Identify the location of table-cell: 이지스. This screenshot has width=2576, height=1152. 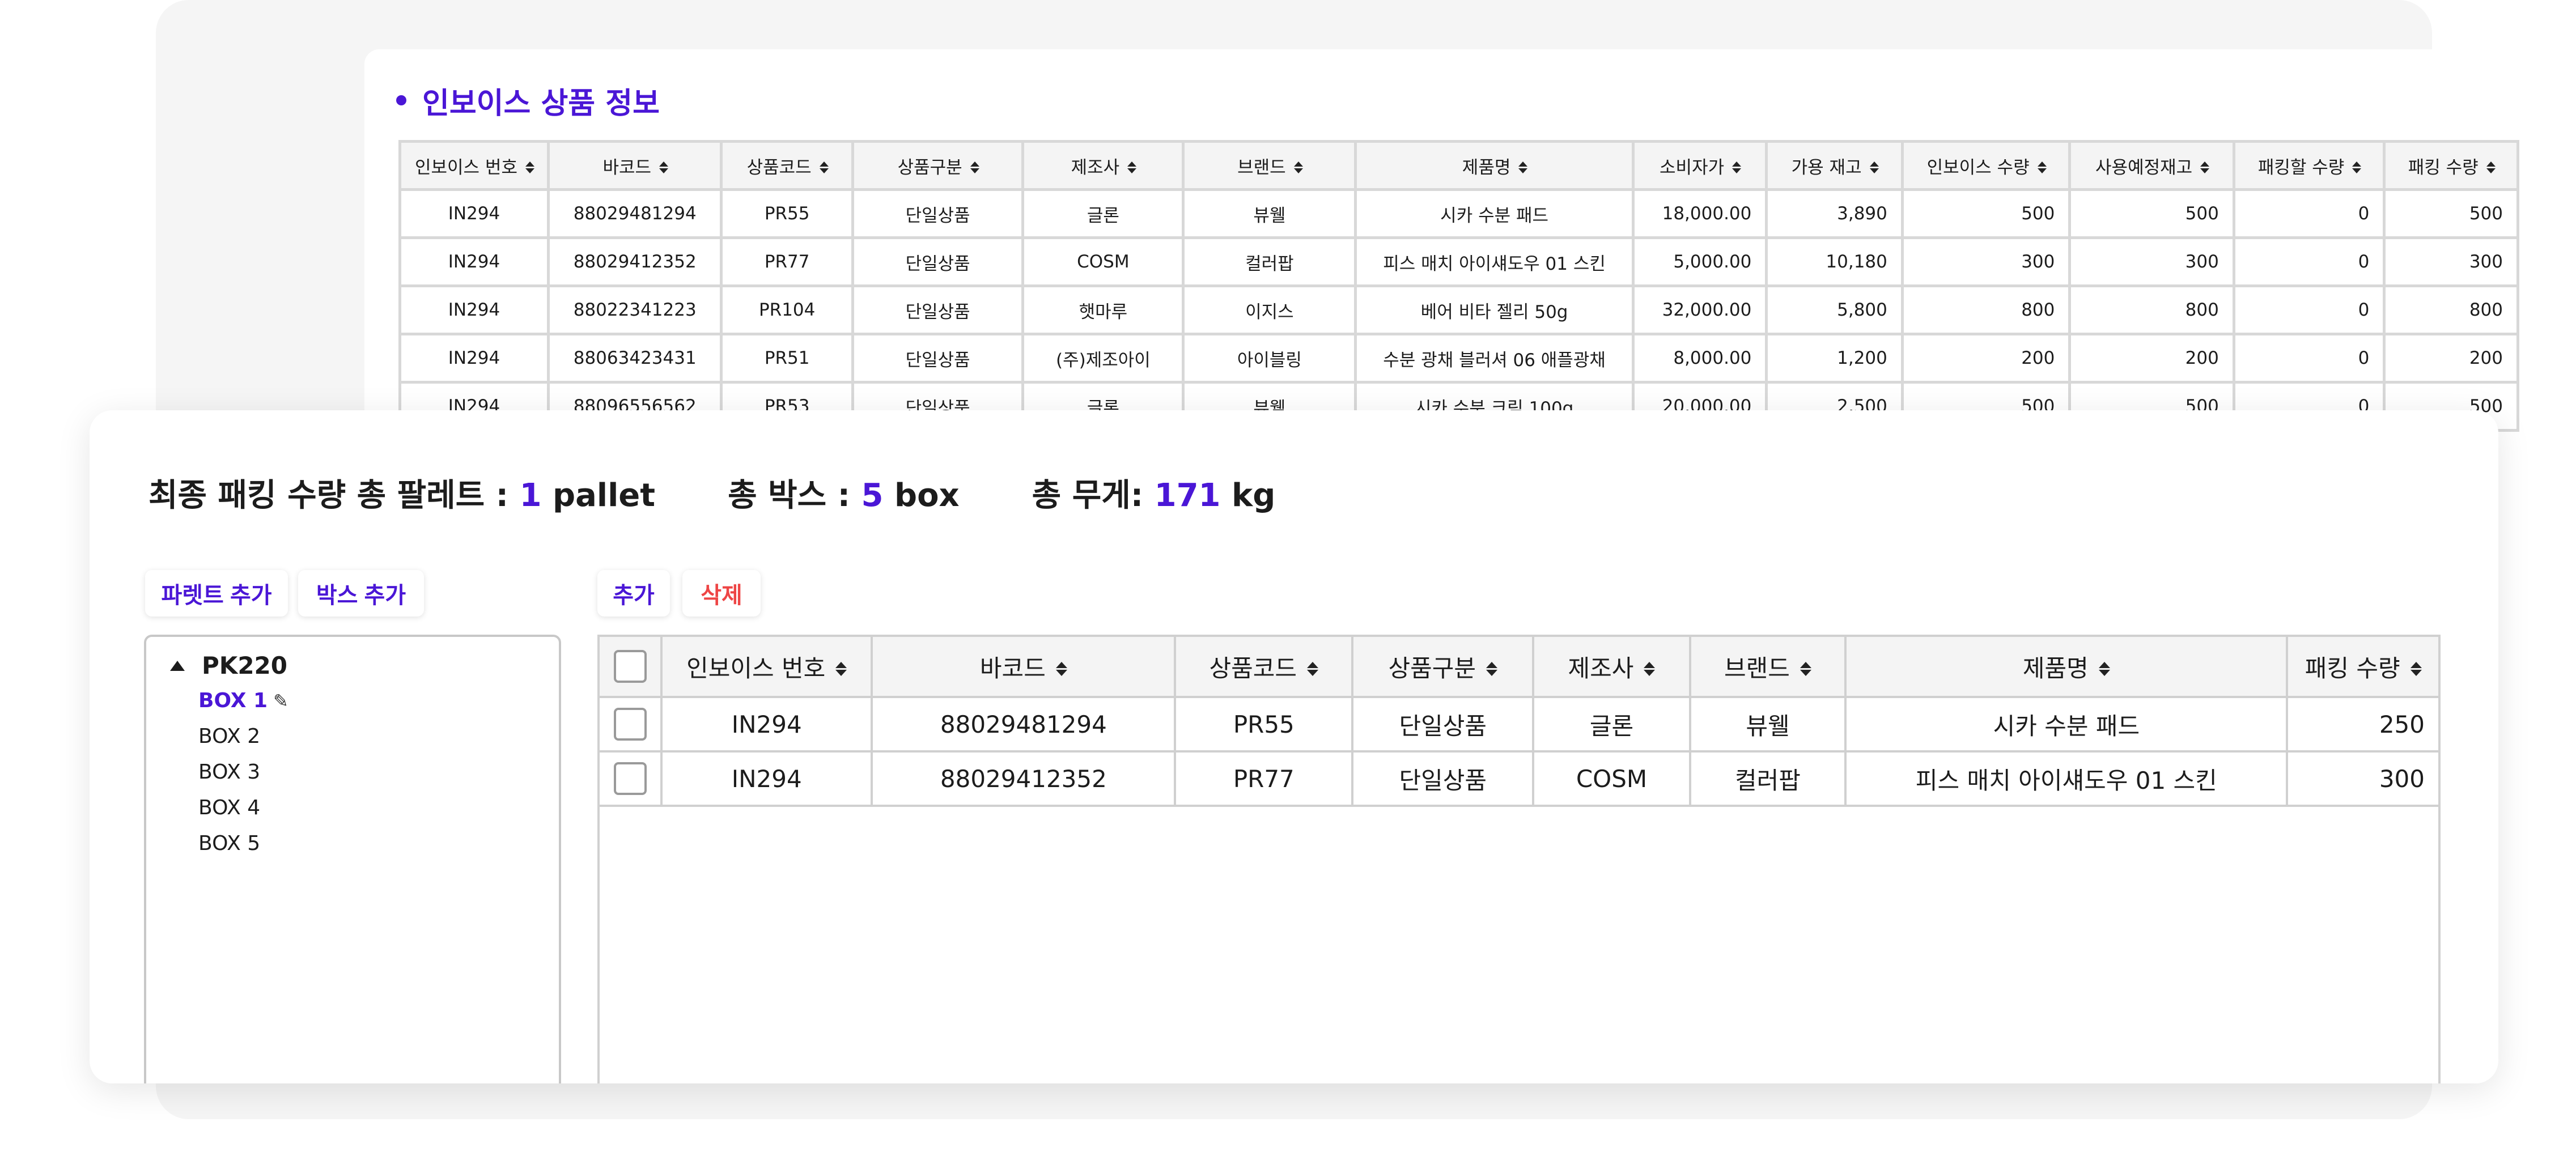
(1269, 309).